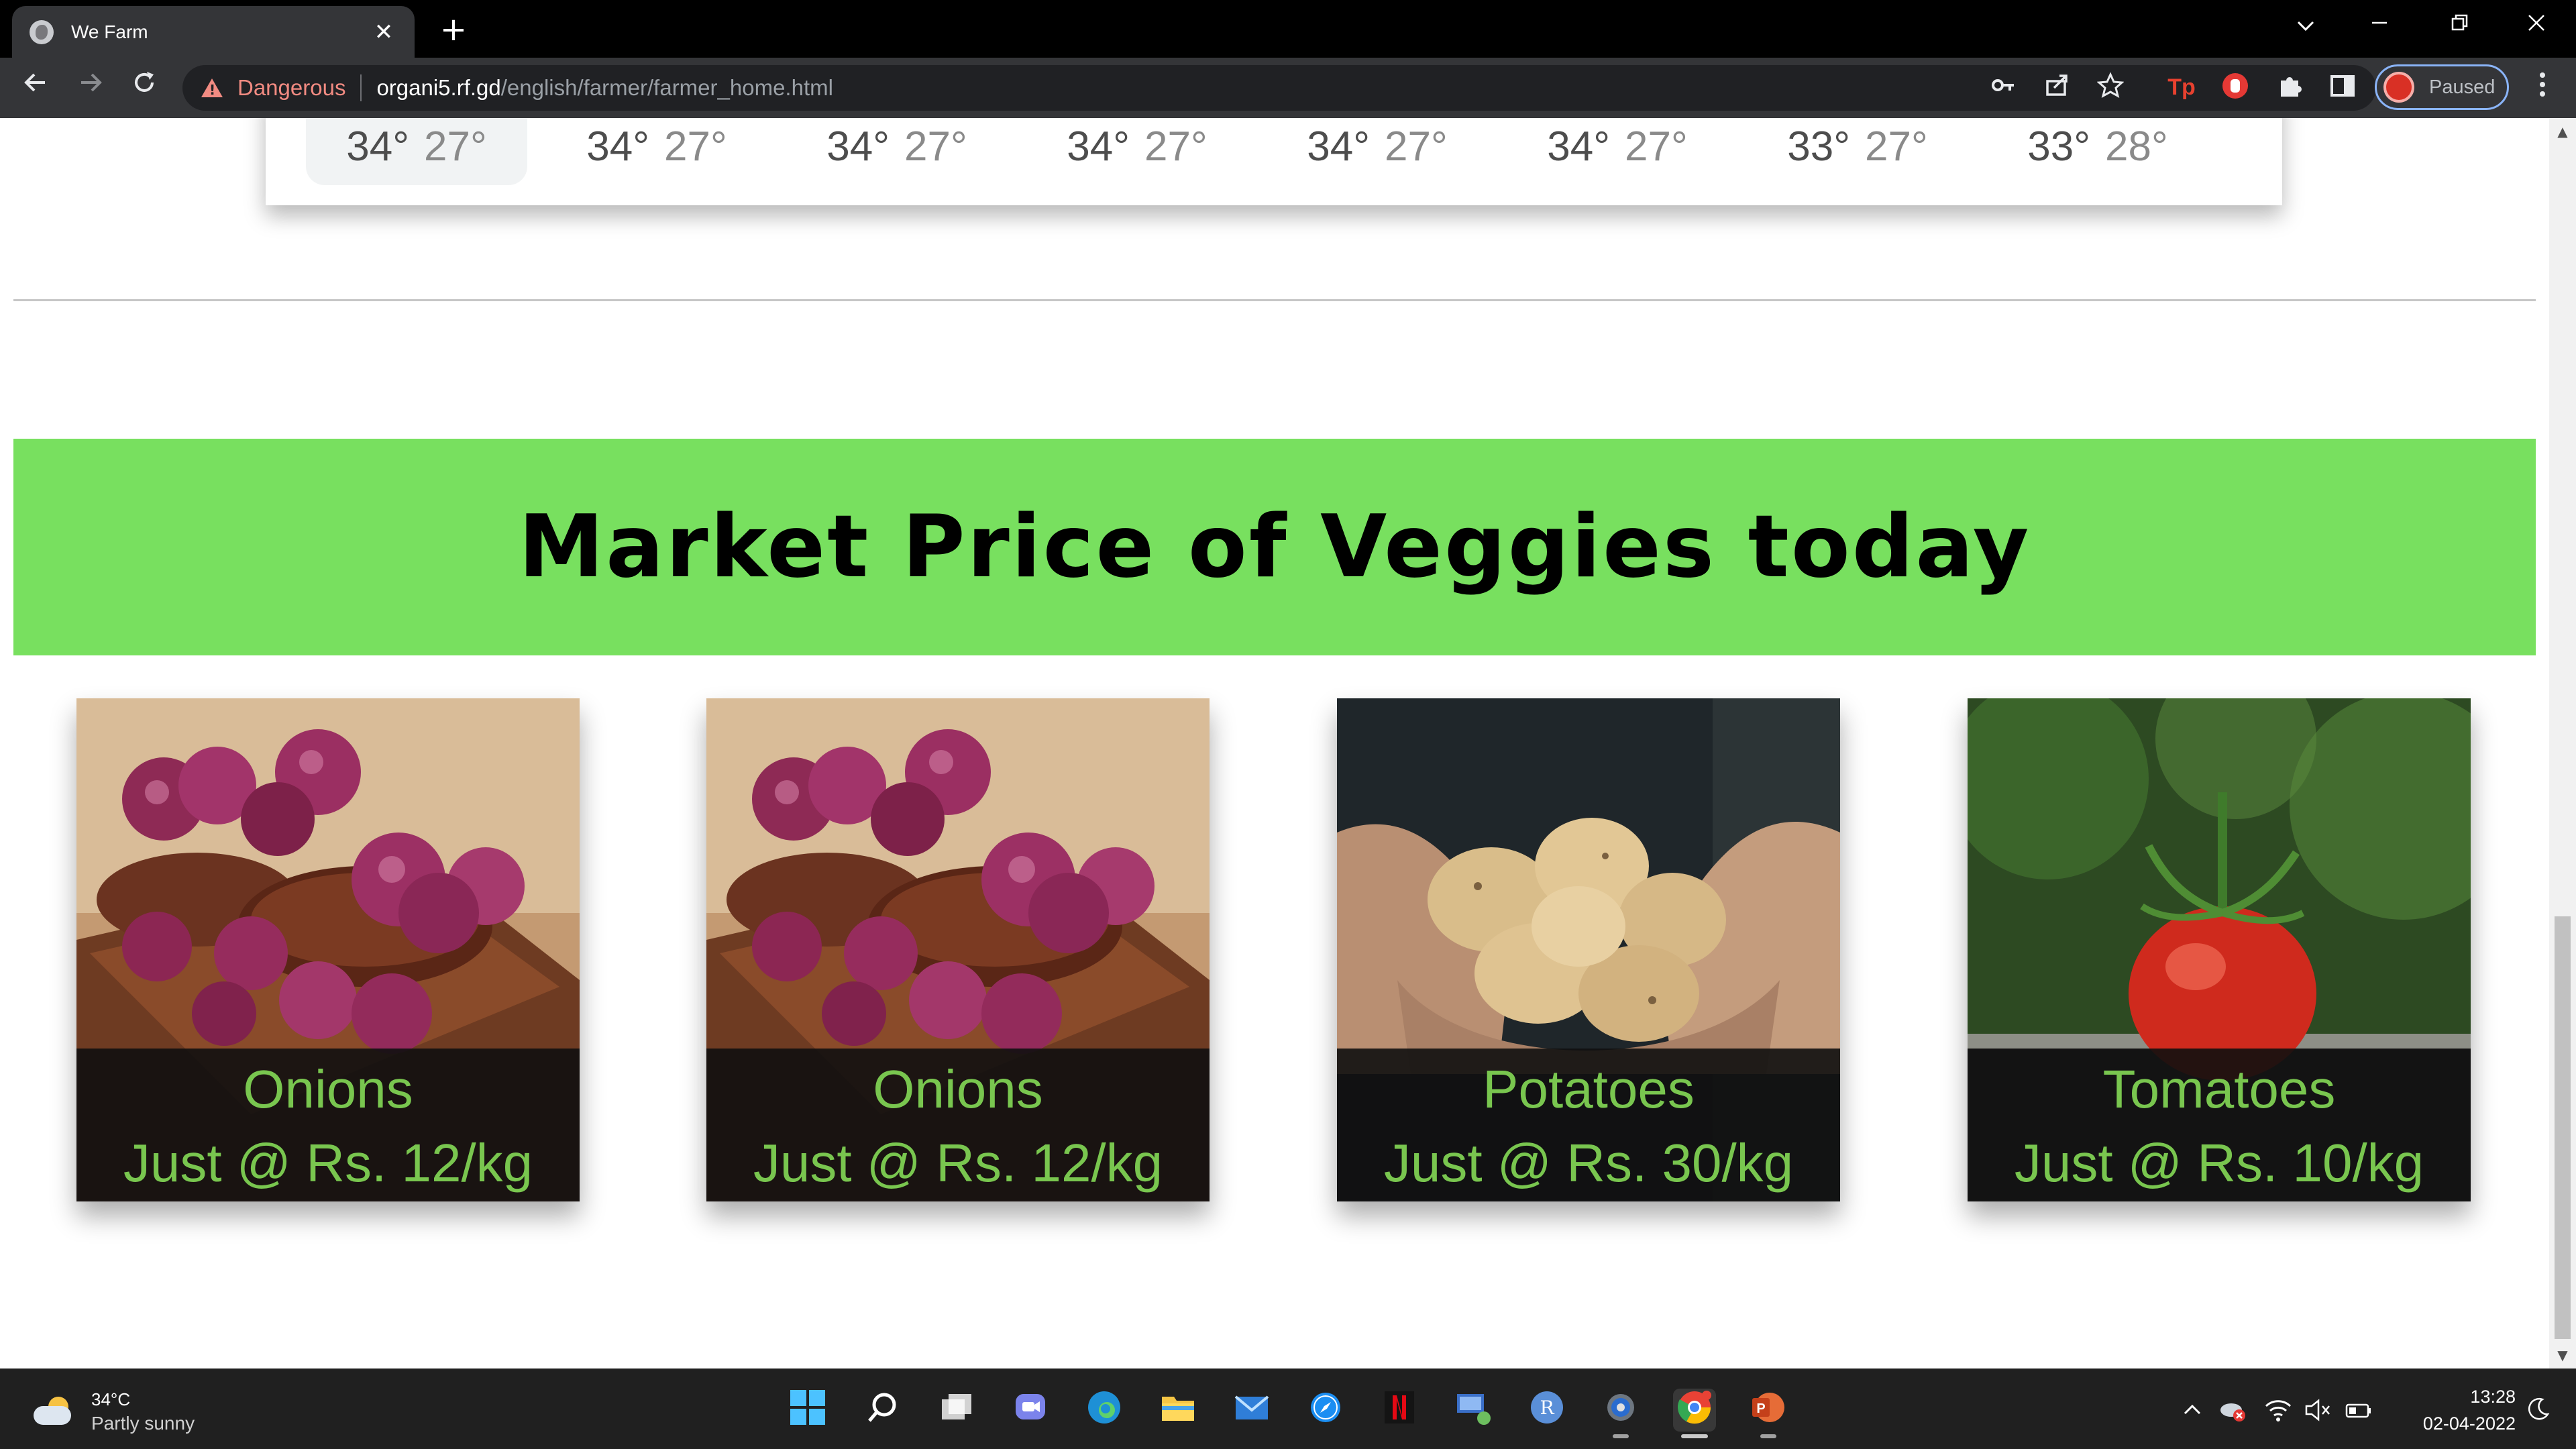 Image resolution: width=2576 pixels, height=1449 pixels. What do you see at coordinates (2562, 1355) in the screenshot?
I see `scroll-down-arrow-icon: ▼` at bounding box center [2562, 1355].